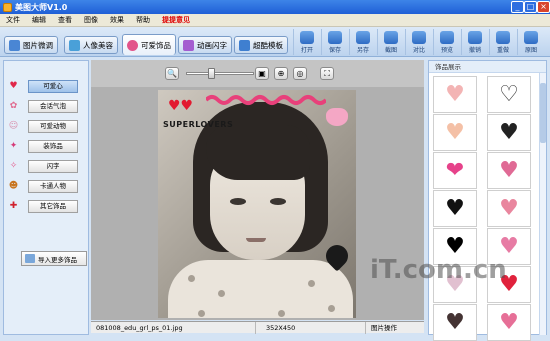  What do you see at coordinates (172, 73) in the screenshot?
I see `zoom-out-icon: 🔍` at bounding box center [172, 73].